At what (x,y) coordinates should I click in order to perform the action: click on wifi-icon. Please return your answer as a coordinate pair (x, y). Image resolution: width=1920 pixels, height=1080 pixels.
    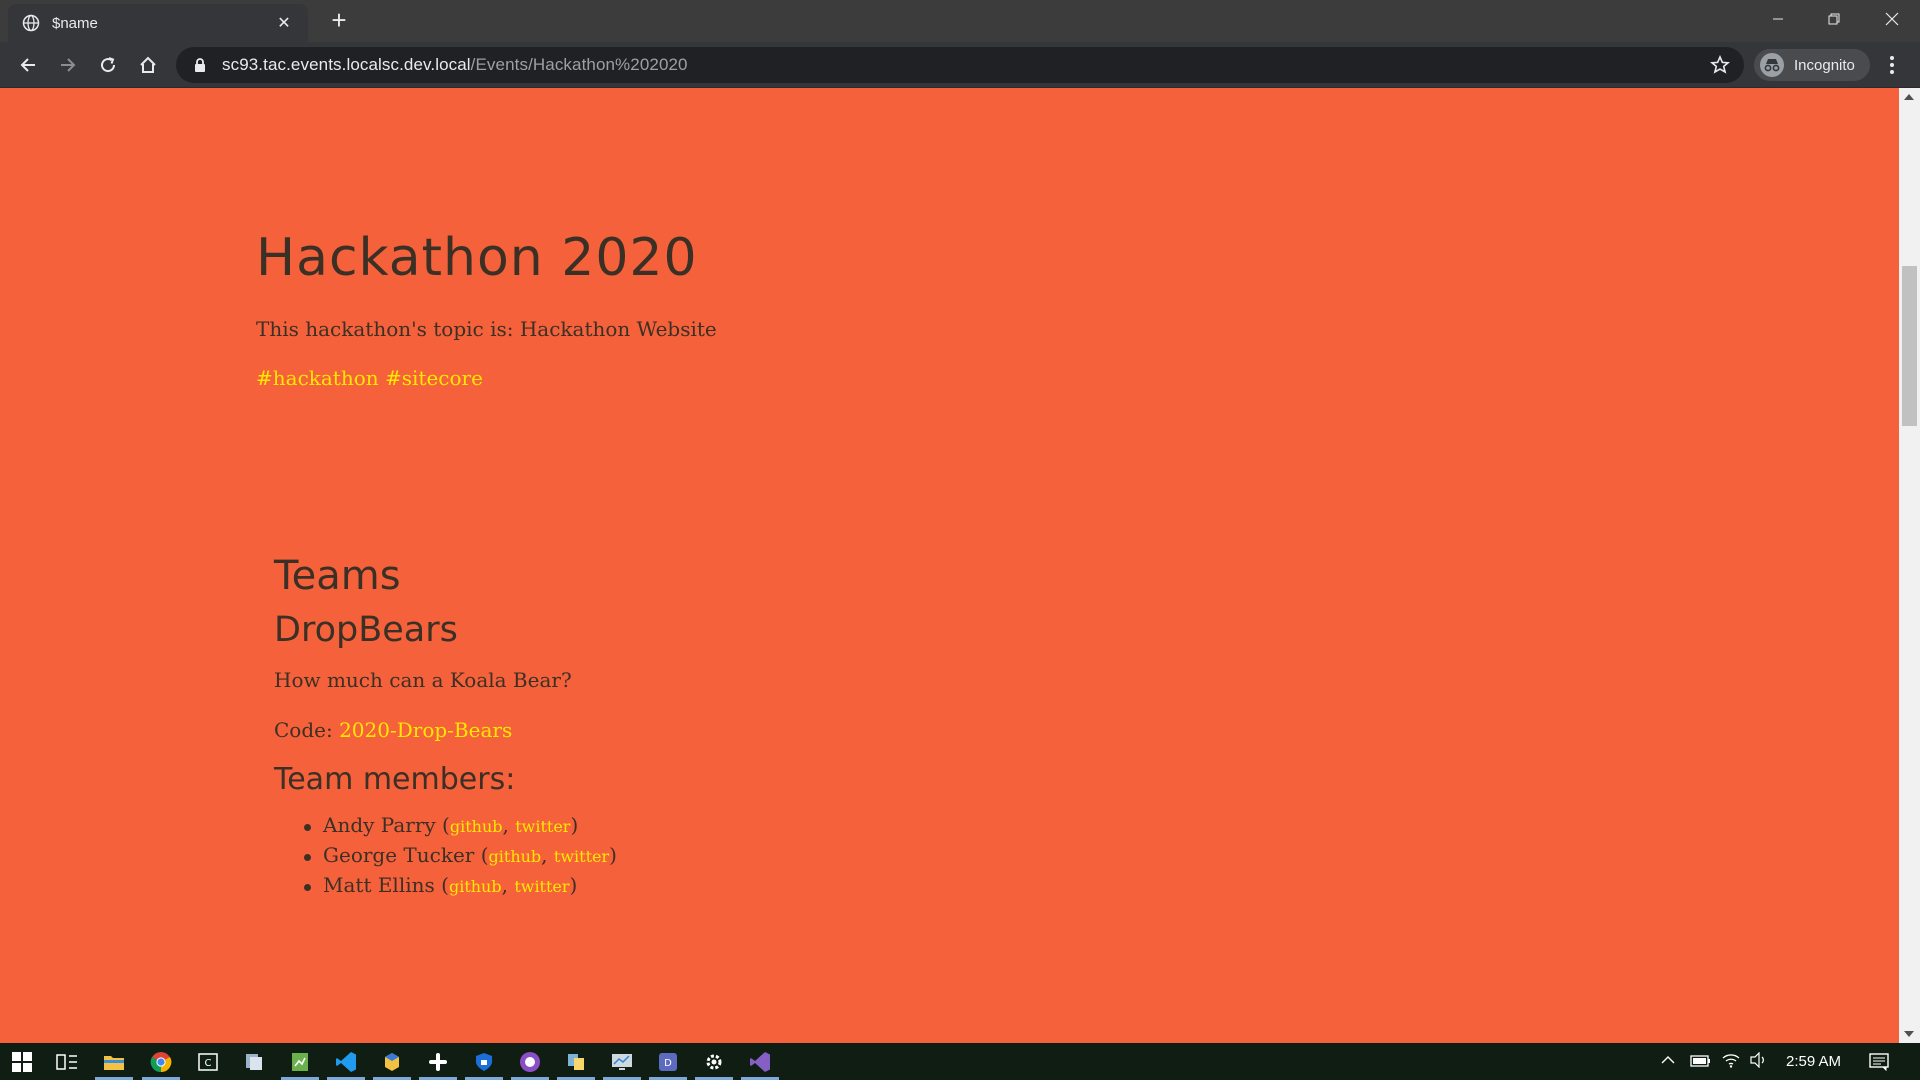
    Looking at the image, I should click on (1731, 1062).